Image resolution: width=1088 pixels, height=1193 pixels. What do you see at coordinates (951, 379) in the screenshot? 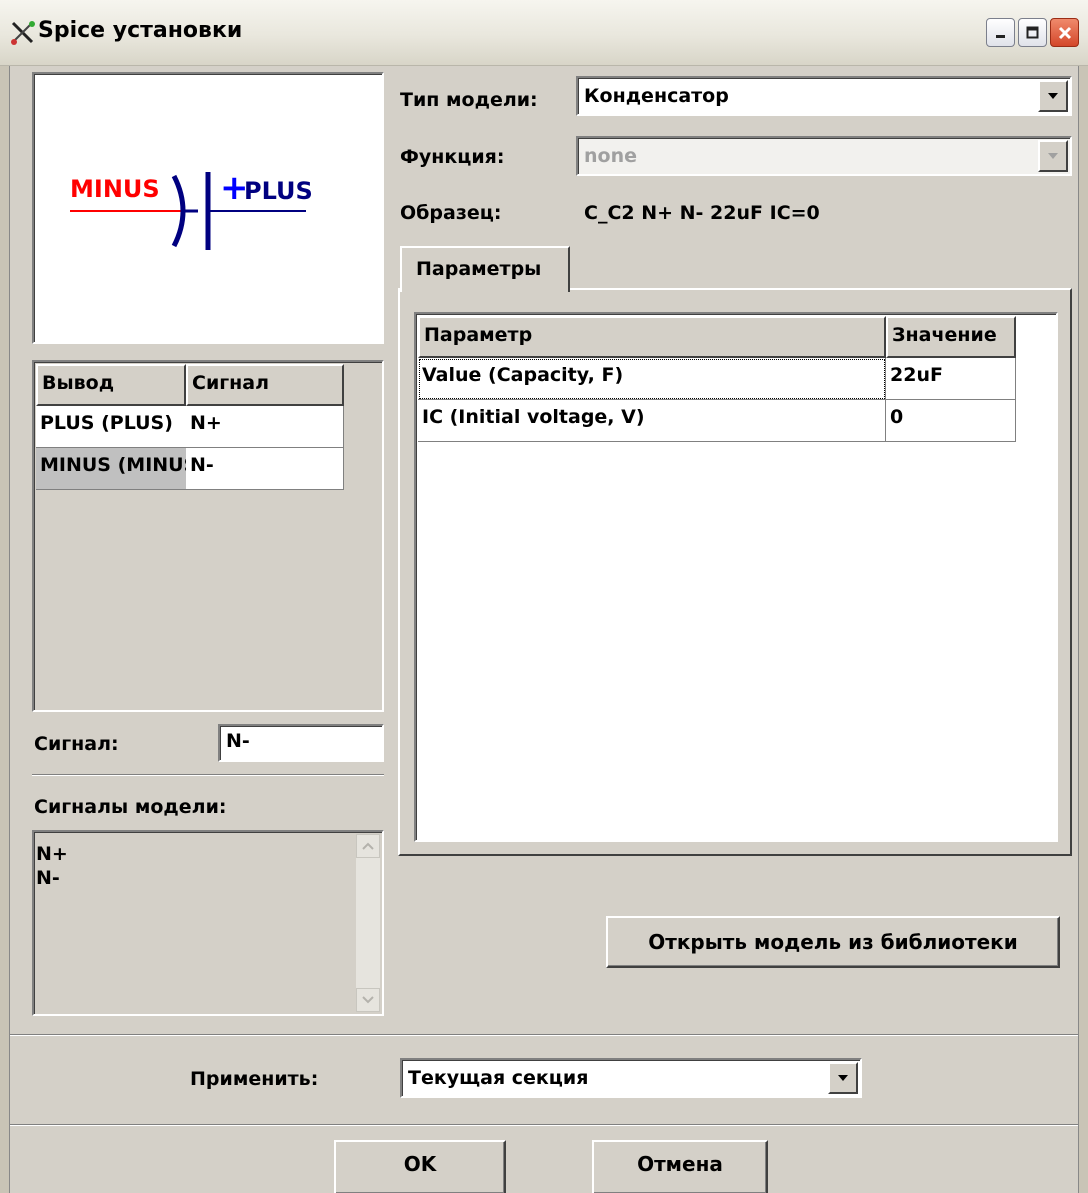
I see `params-row-1-value: 22uF` at bounding box center [951, 379].